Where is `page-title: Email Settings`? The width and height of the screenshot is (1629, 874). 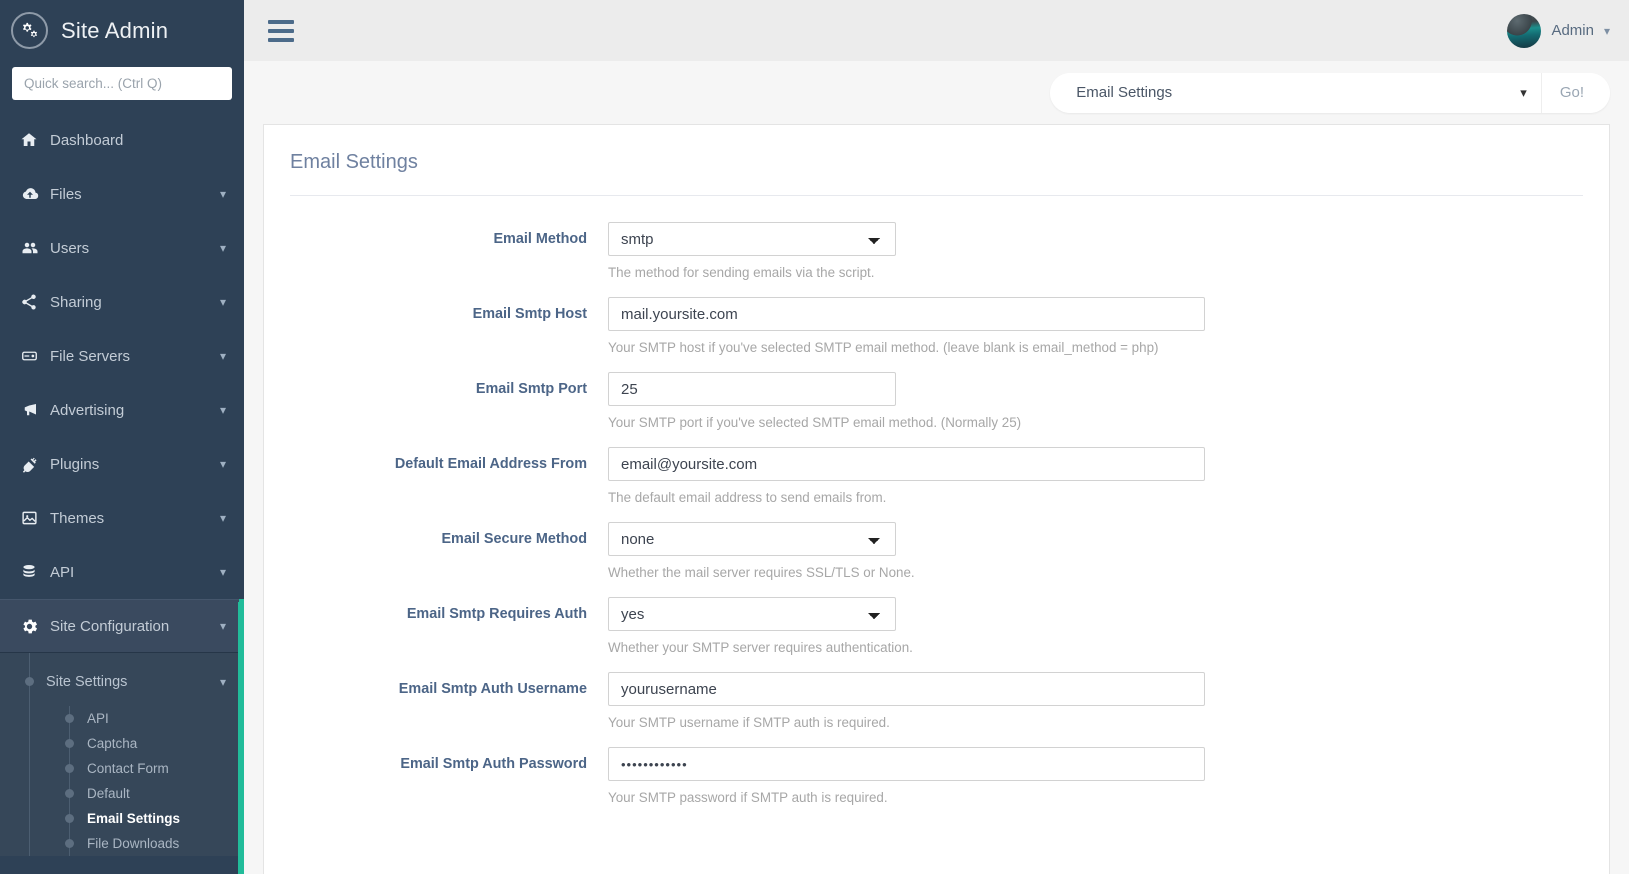
page-title: Email Settings is located at coordinates (936, 173).